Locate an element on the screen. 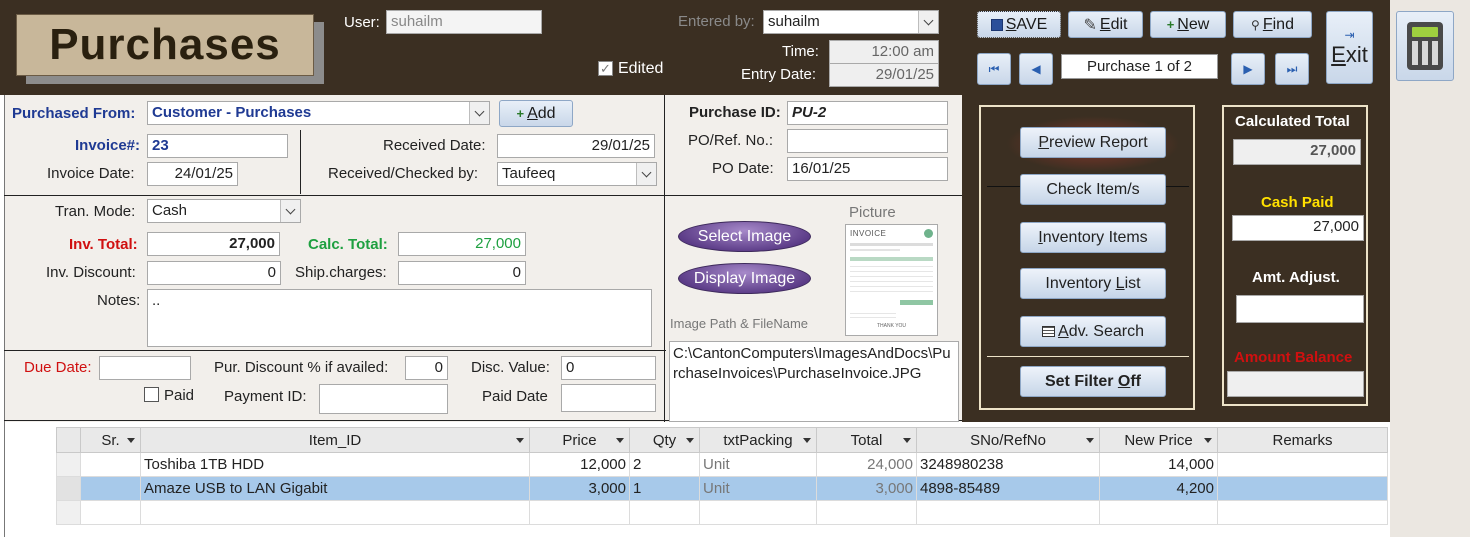  cell-sno: 3248980238 is located at coordinates (1008, 464).